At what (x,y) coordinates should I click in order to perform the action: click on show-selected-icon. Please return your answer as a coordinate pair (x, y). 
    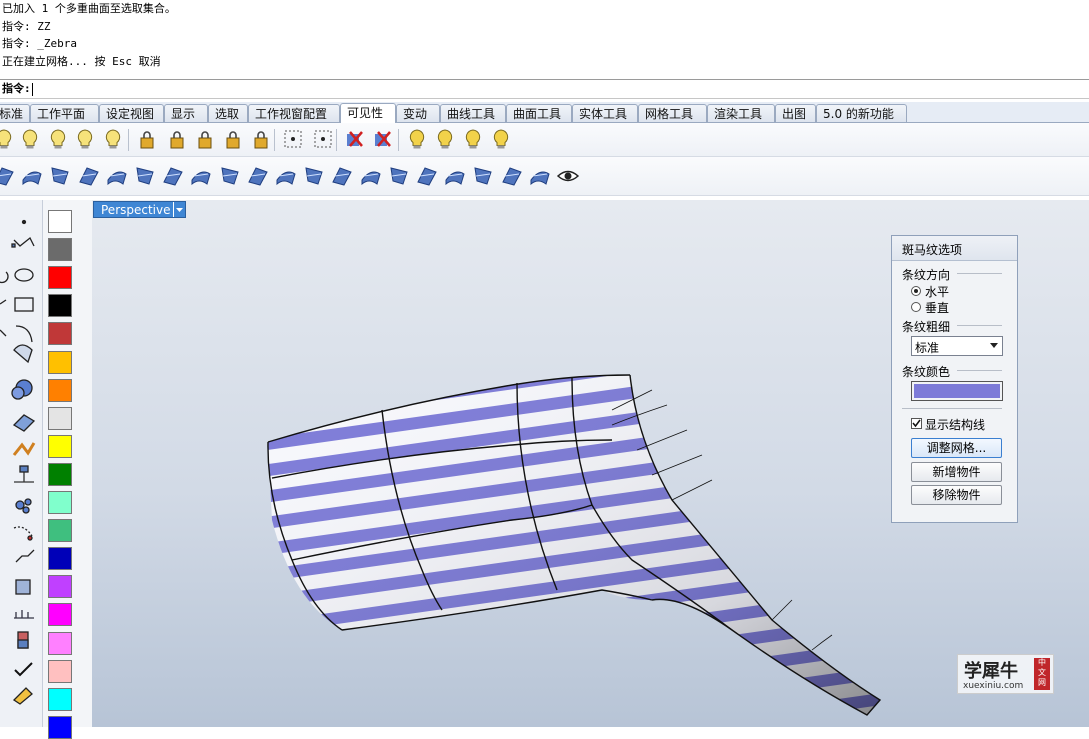
    Looking at the image, I should click on (58, 139).